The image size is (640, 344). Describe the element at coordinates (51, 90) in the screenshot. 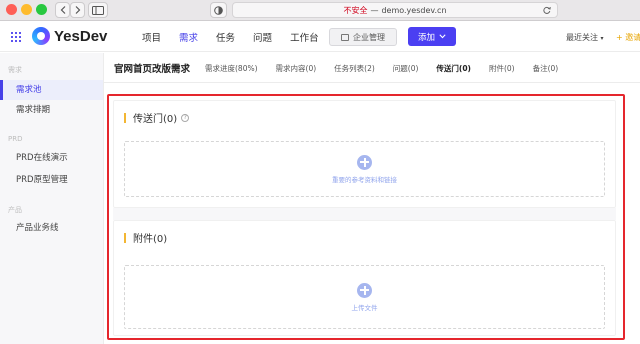

I see `sidebar-item-demand-pool: 需求池` at that location.